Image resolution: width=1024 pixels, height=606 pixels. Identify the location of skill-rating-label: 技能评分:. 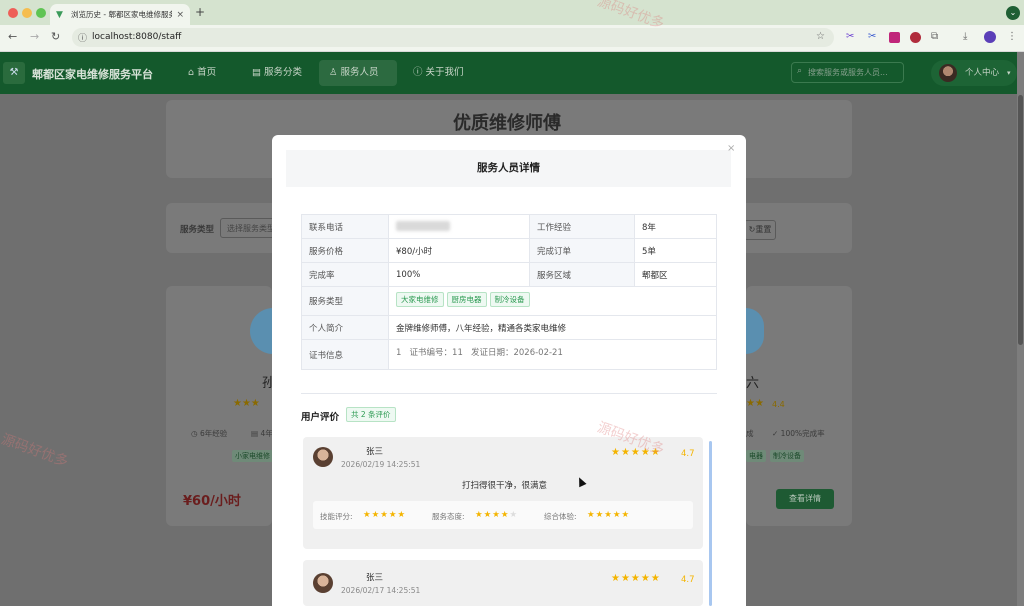
(336, 516).